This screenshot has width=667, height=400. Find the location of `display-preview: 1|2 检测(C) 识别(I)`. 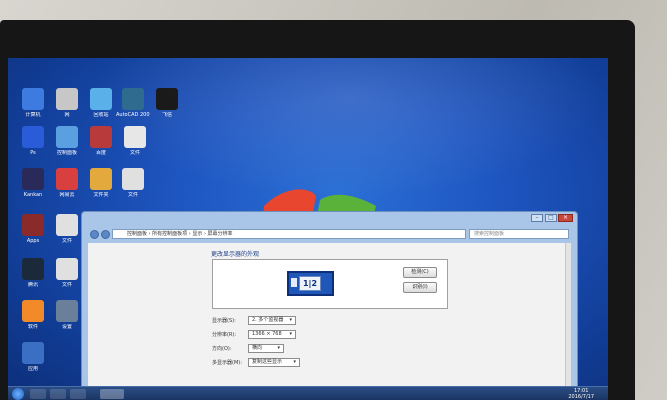

display-preview: 1|2 检测(C) 识别(I) is located at coordinates (330, 284).